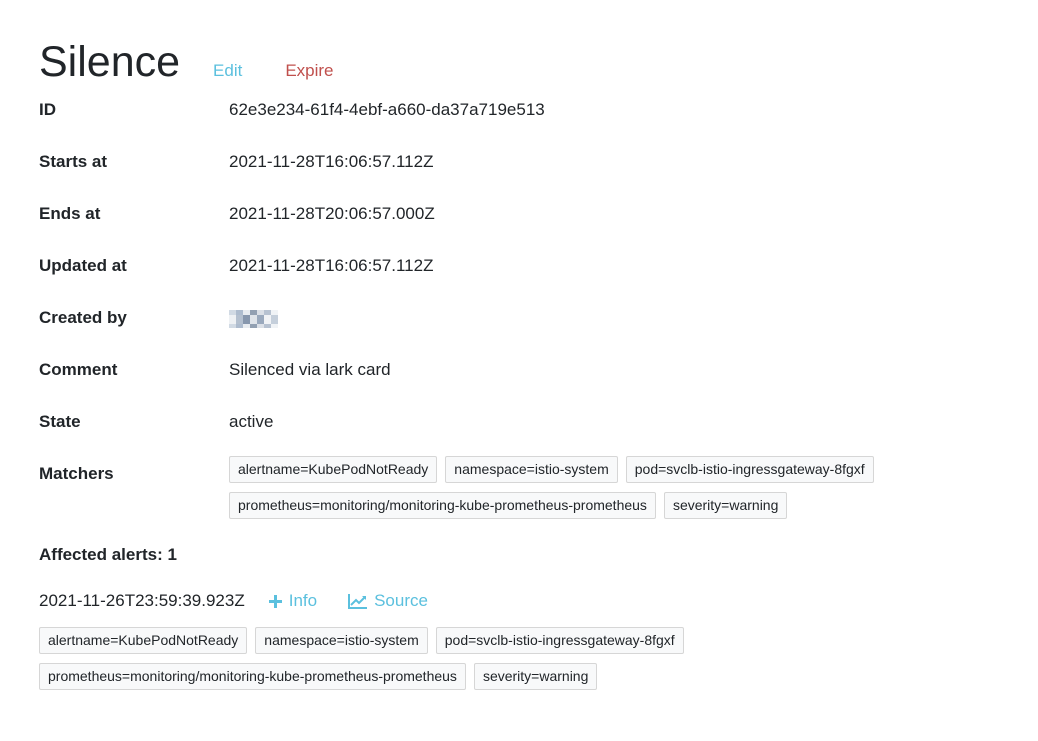  What do you see at coordinates (310, 369) in the screenshot?
I see `field-value: Silenced via lark card` at bounding box center [310, 369].